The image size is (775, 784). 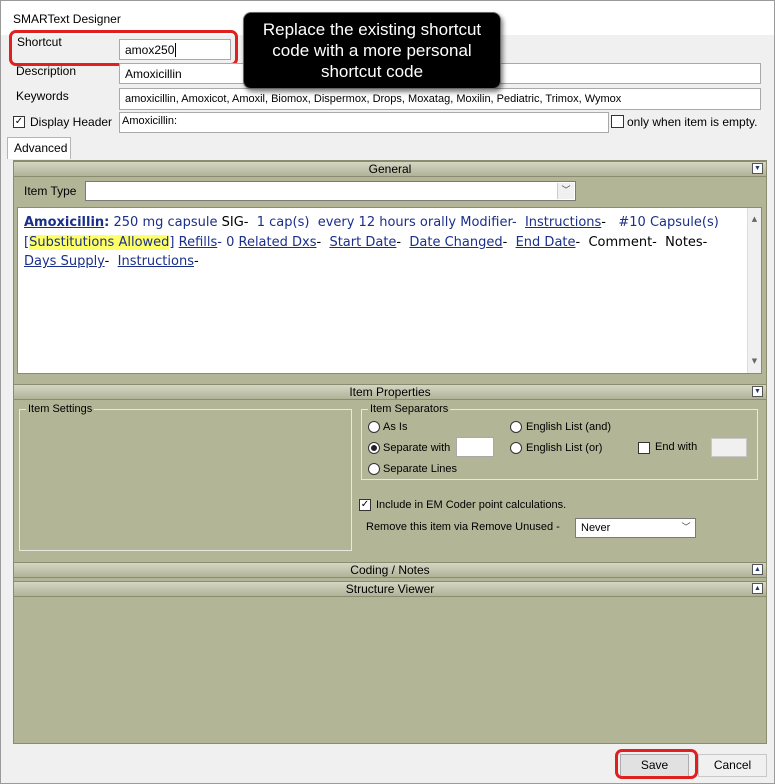 I want to click on shortcut-highlight, so click(x=123, y=48).